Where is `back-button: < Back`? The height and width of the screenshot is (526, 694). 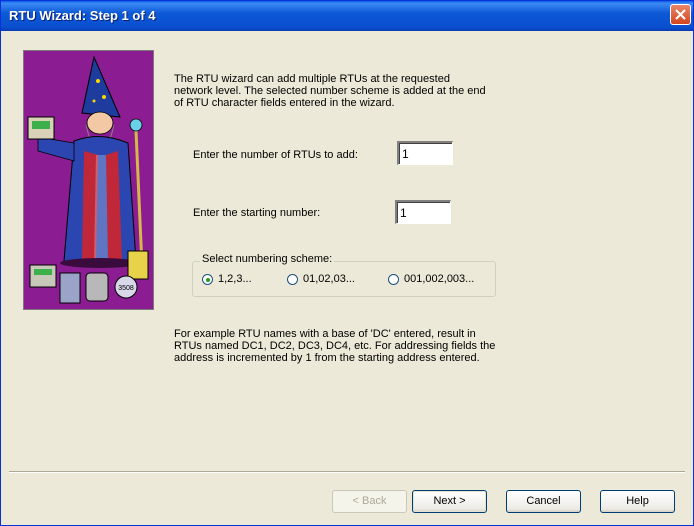 back-button: < Back is located at coordinates (369, 501).